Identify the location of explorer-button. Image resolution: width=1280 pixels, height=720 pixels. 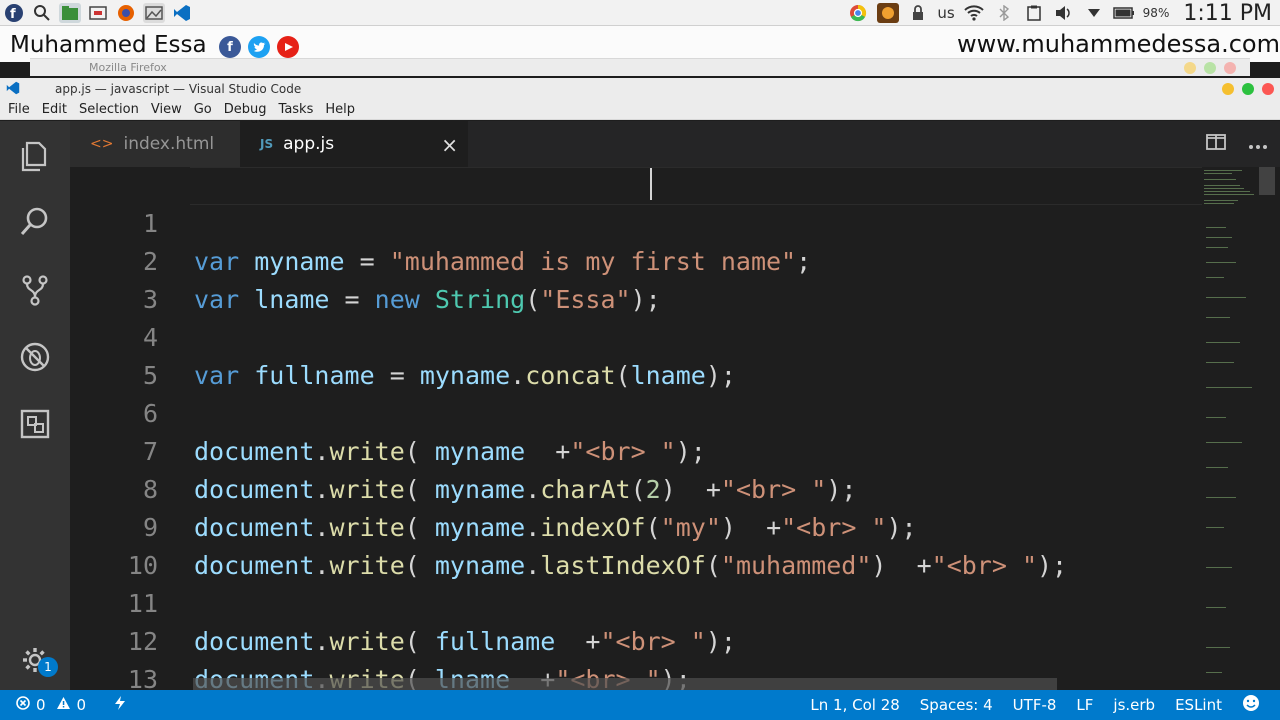
(35, 156).